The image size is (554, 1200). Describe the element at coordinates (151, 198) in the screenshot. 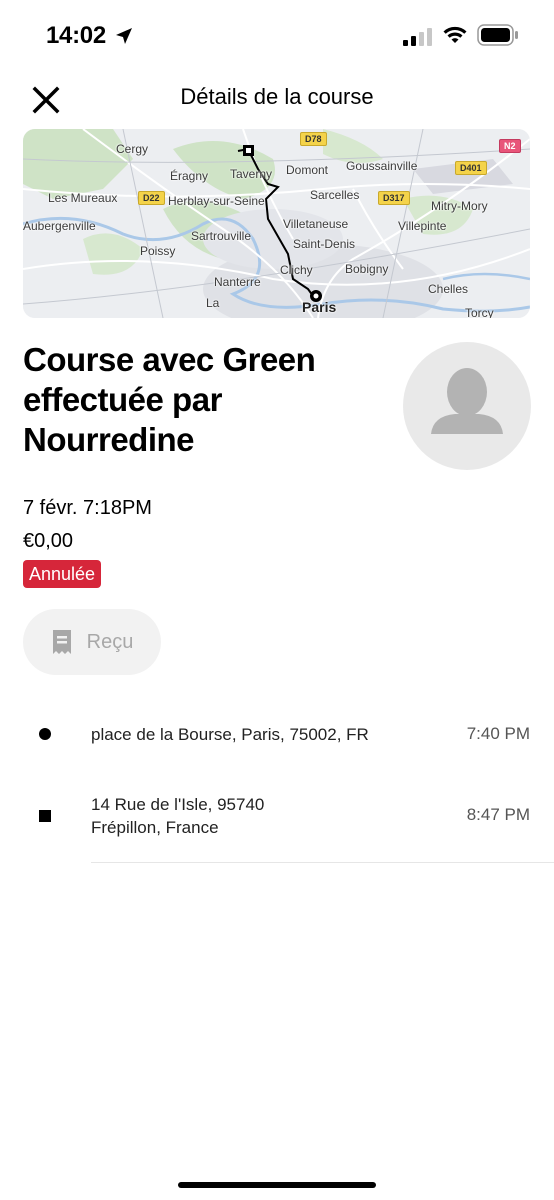

I see `road-badge: D22` at that location.